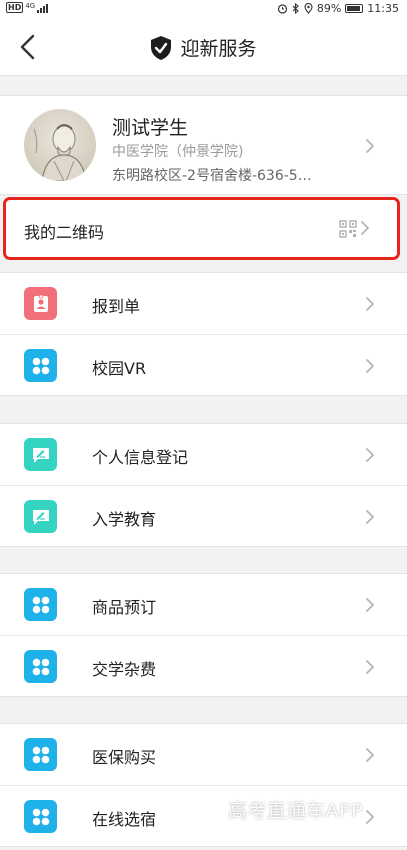 Image resolution: width=407 pixels, height=850 pixels. I want to click on menu-group-1: 报到单 校园VR, so click(203, 334).